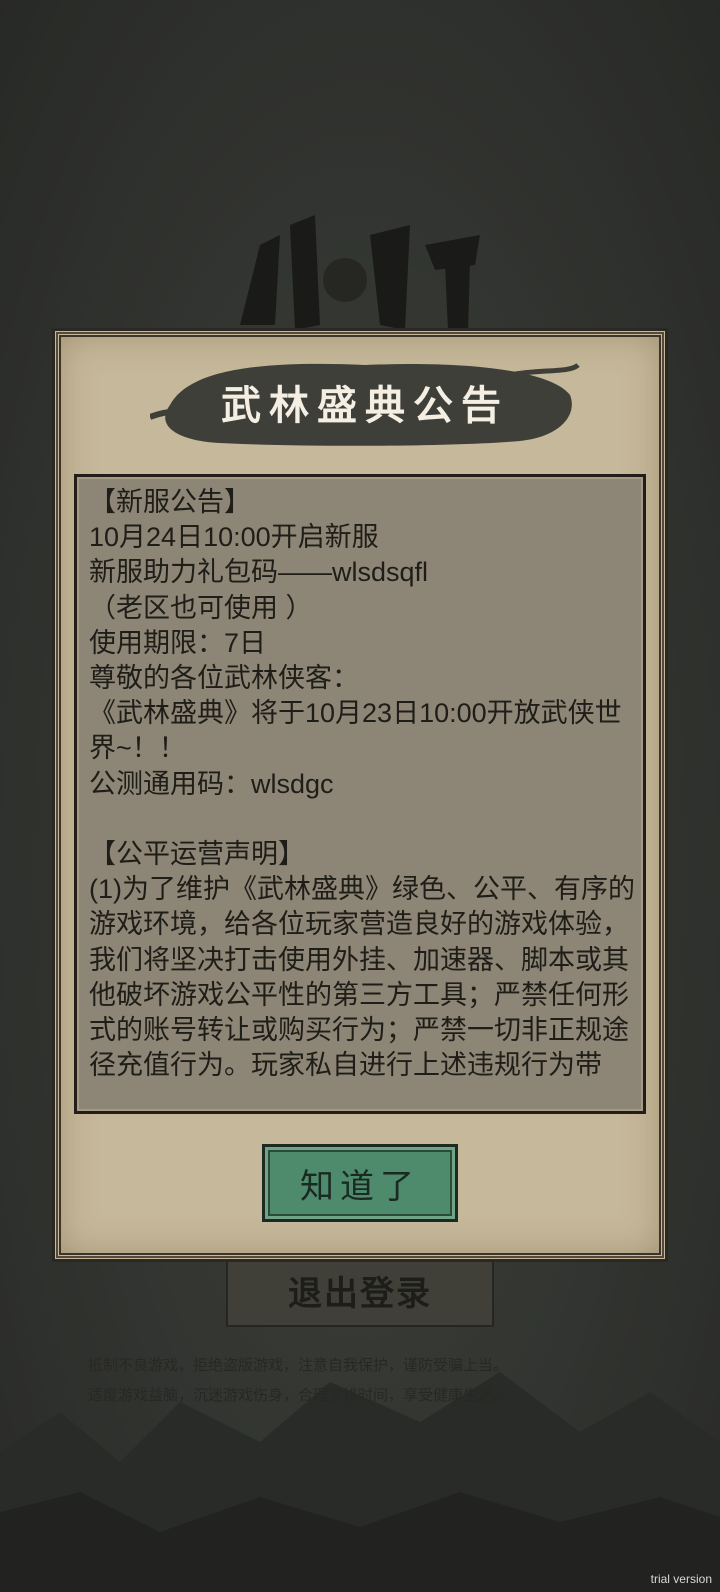 The image size is (720, 1592). What do you see at coordinates (365, 405) in the screenshot?
I see `dialog-title: 武林盛典公告` at bounding box center [365, 405].